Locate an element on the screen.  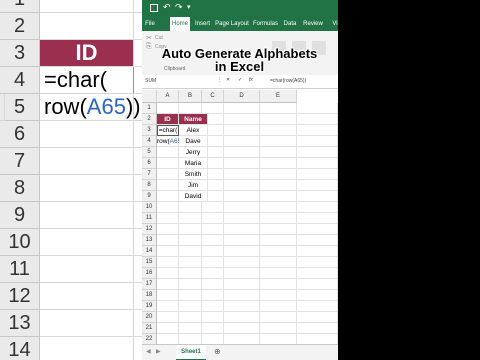
redo-icon: ↷ is located at coordinates (179, 7).